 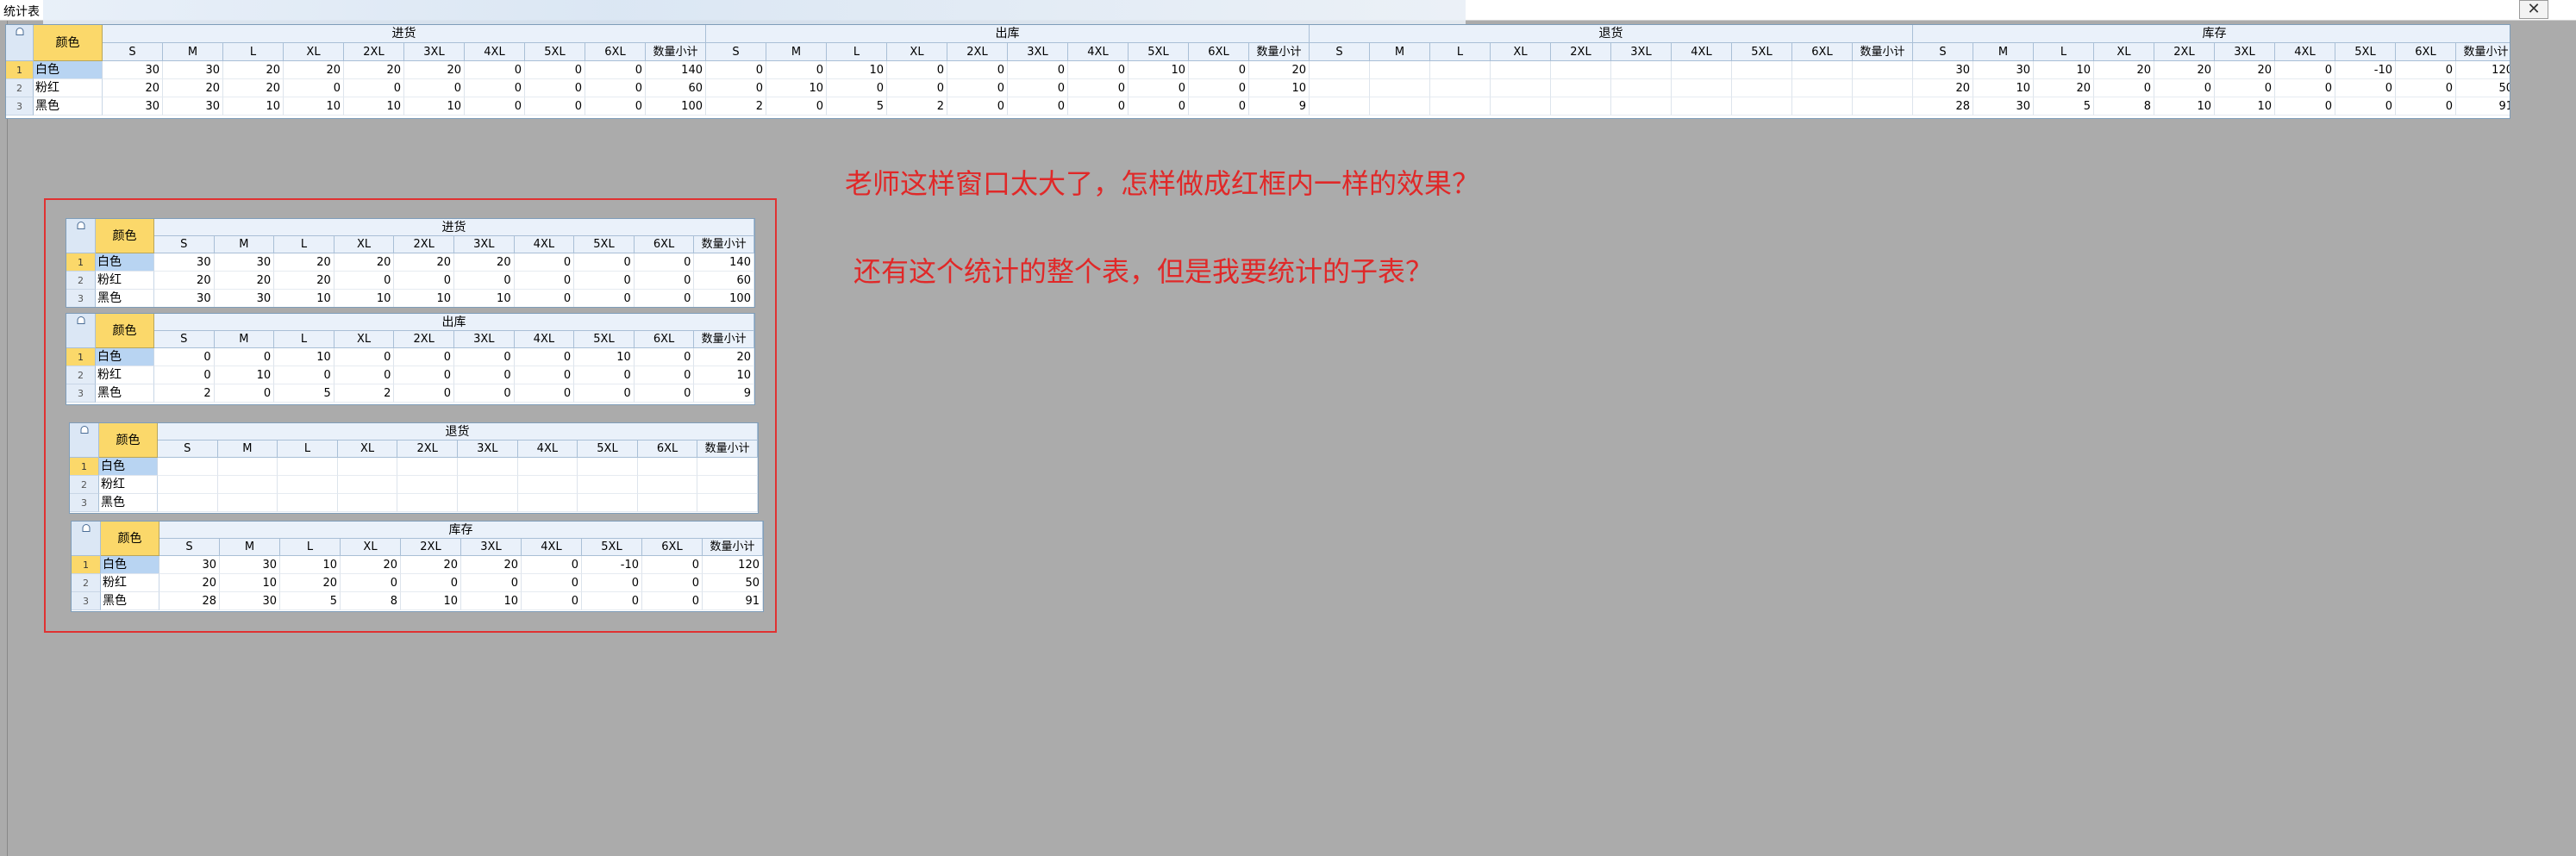 I want to click on column-header: L, so click(x=1460, y=52).